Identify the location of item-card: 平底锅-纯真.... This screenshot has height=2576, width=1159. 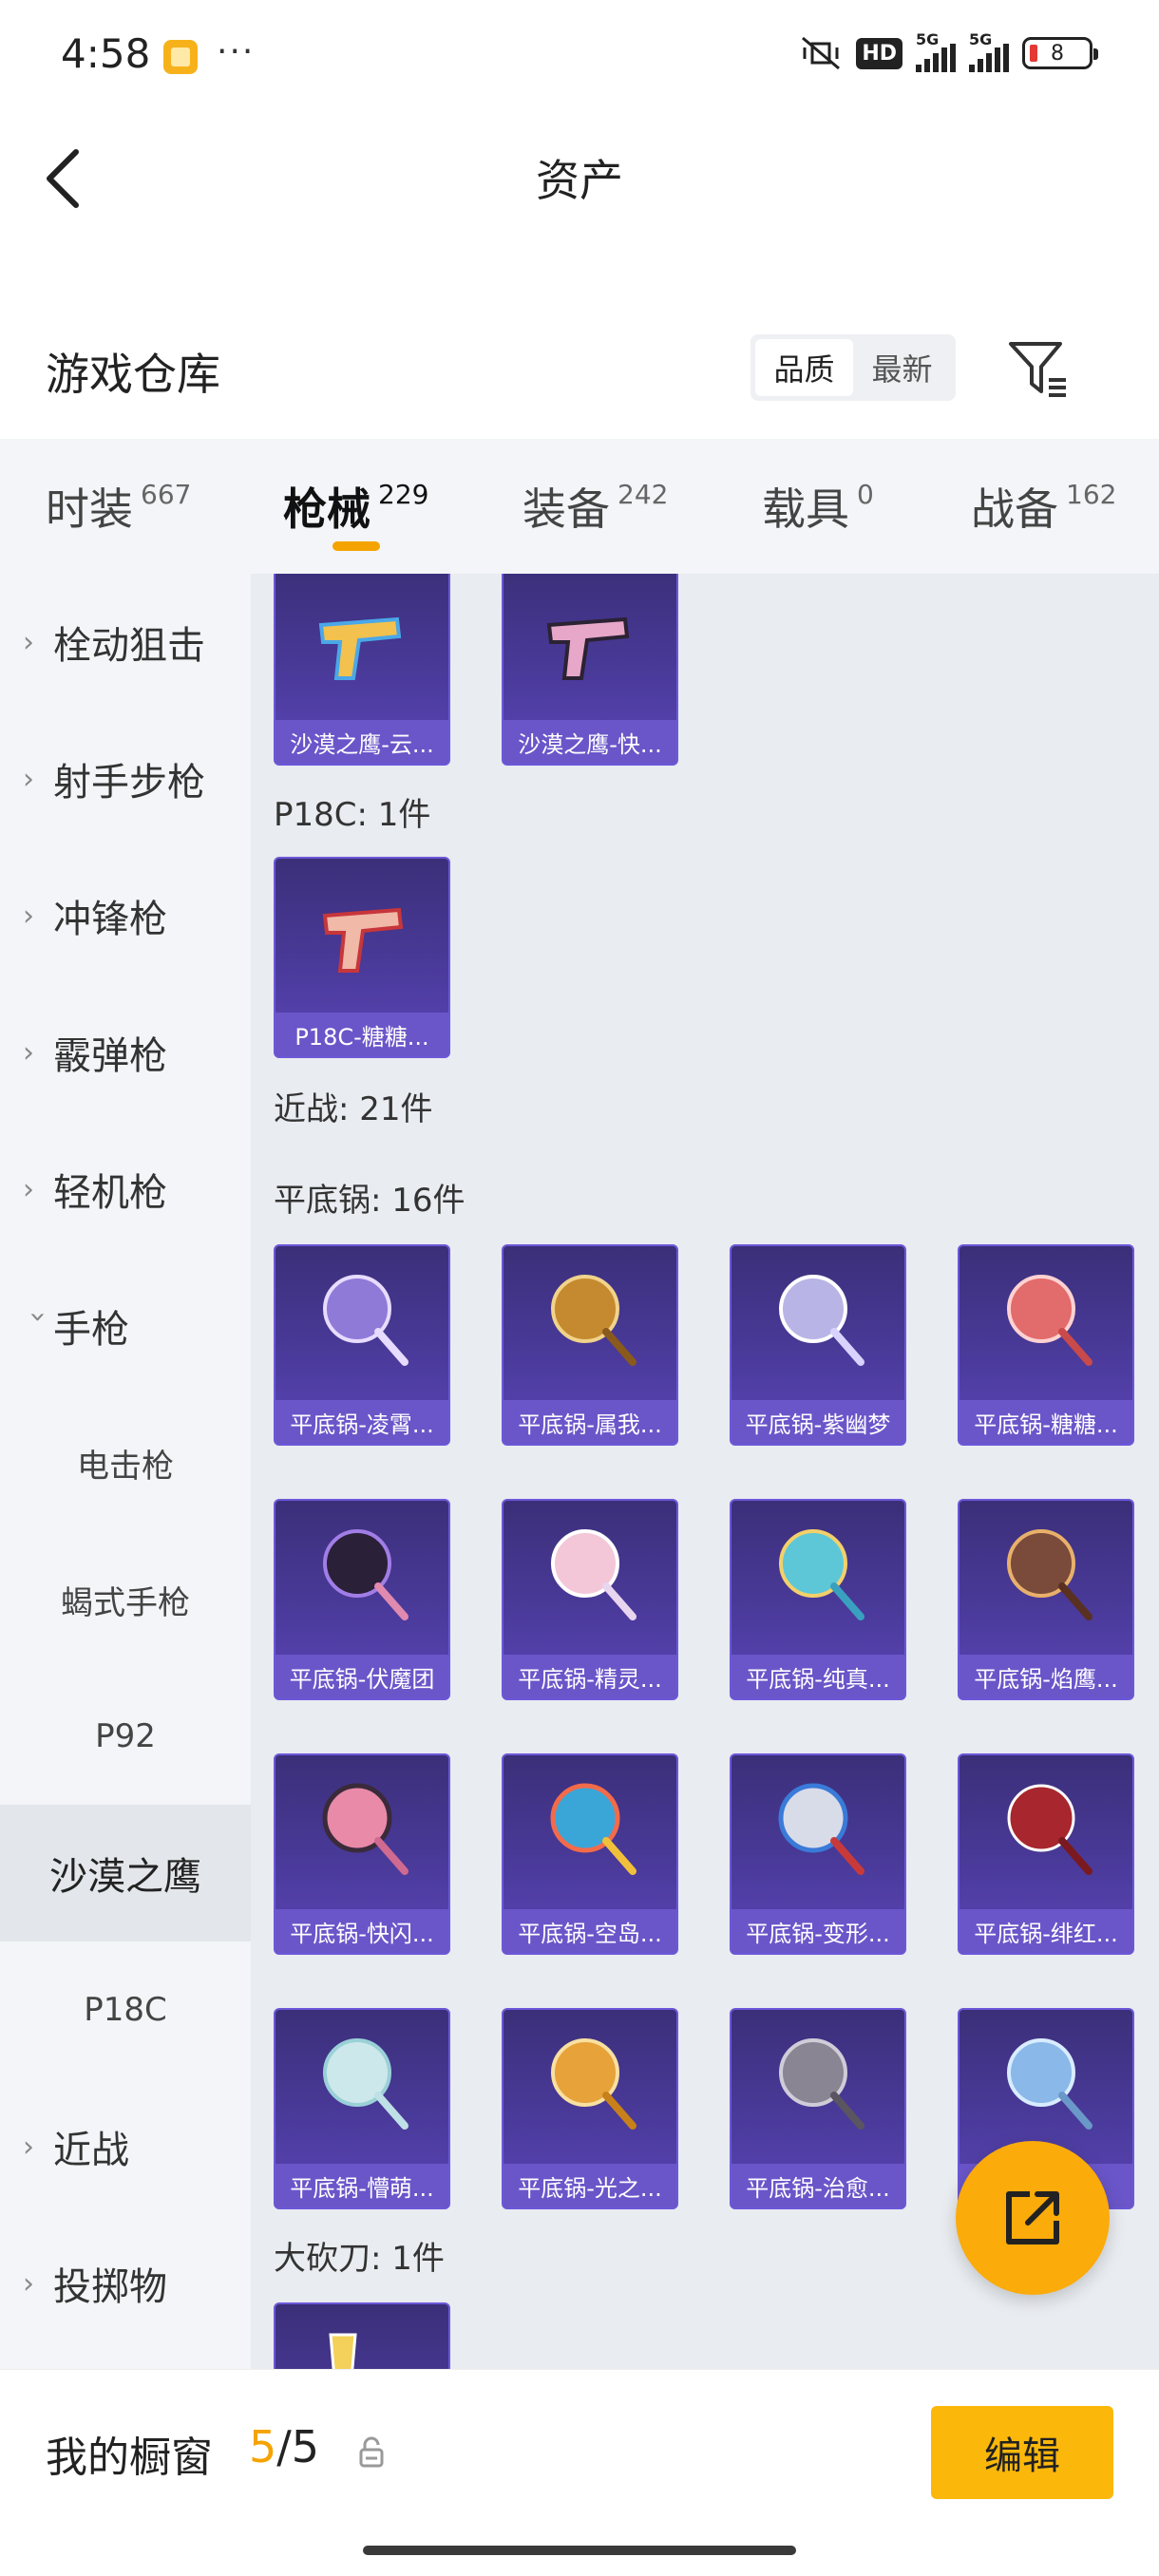
(818, 1599).